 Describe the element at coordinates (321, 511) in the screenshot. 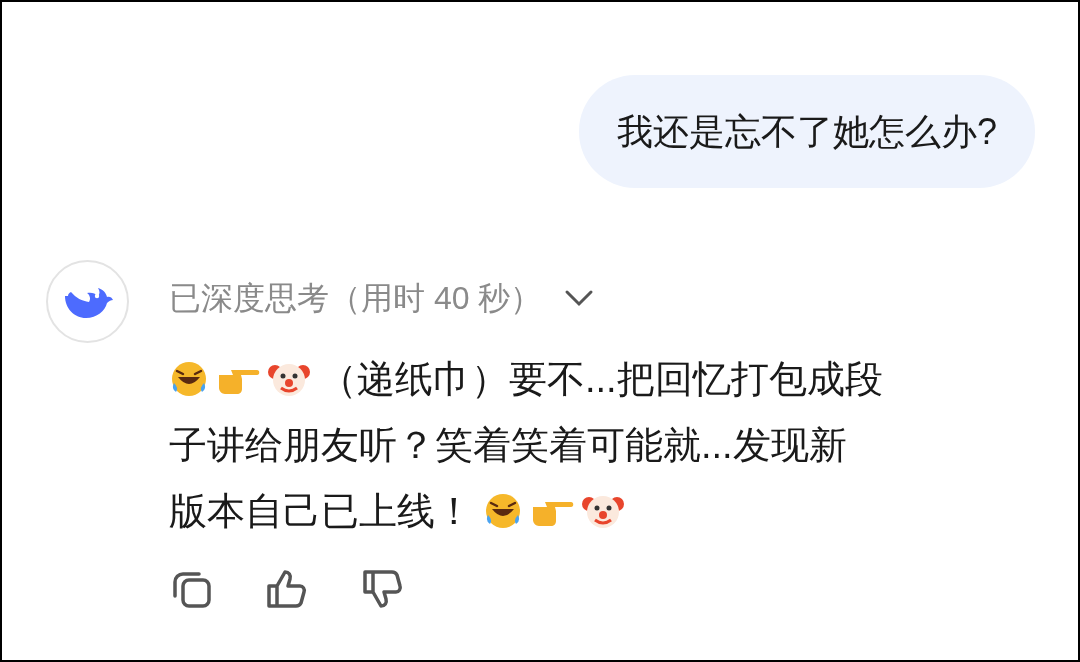

I see `reply-text: 版本自己已上线！` at that location.